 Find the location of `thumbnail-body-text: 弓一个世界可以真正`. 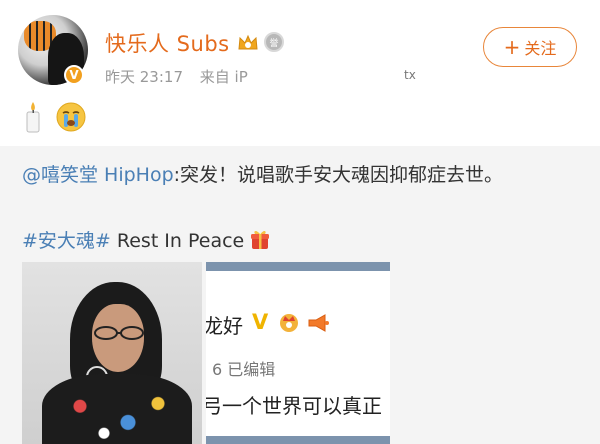

thumbnail-body-text: 弓一个世界可以真正 is located at coordinates (294, 406).